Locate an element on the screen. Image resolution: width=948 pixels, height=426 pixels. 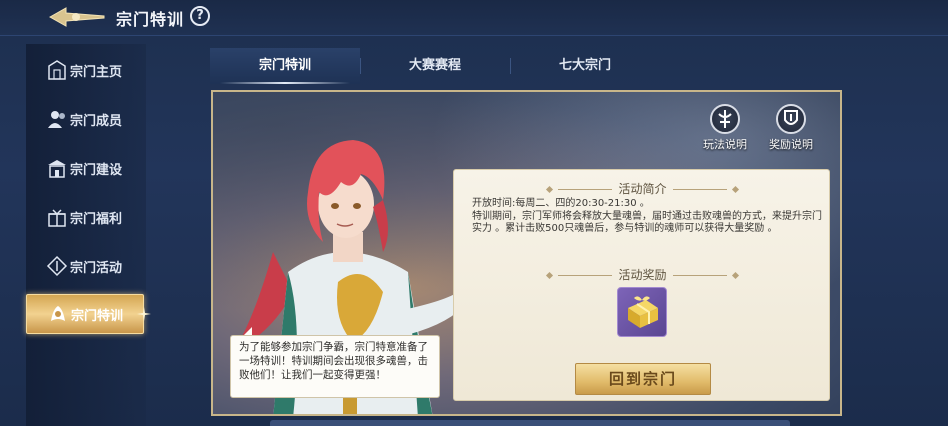
sidebar: 宗门主页 宗门成员 宗门建设 宗门福利 宗门活动 宗门特训 is located at coordinates (88, 235).